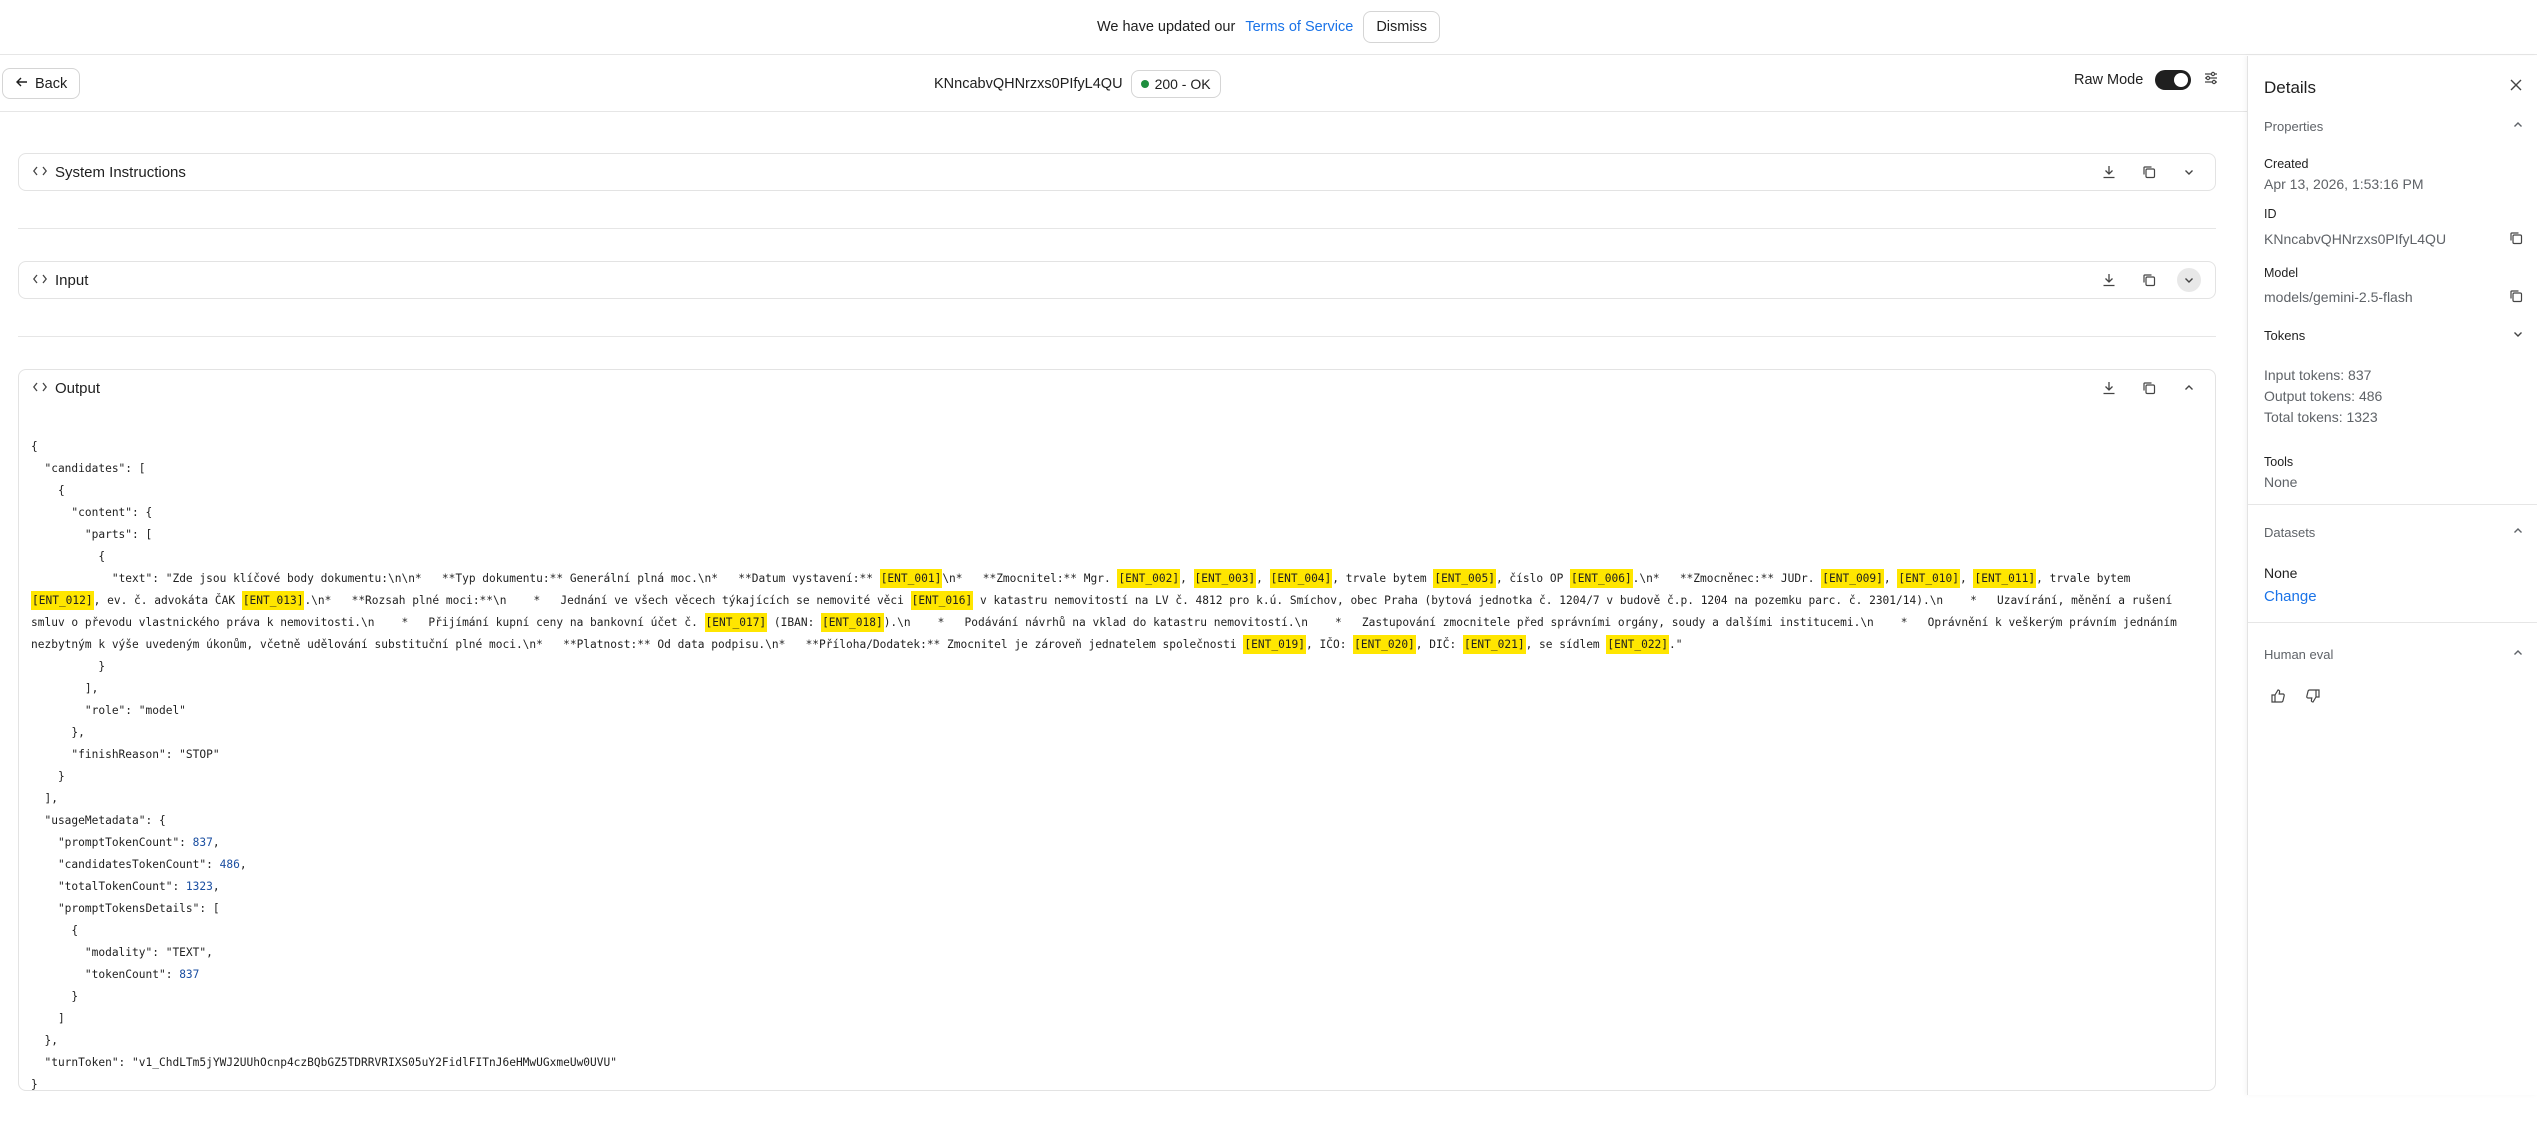 The width and height of the screenshot is (2537, 1140). I want to click on change-dataset-link: Change, so click(2290, 596).